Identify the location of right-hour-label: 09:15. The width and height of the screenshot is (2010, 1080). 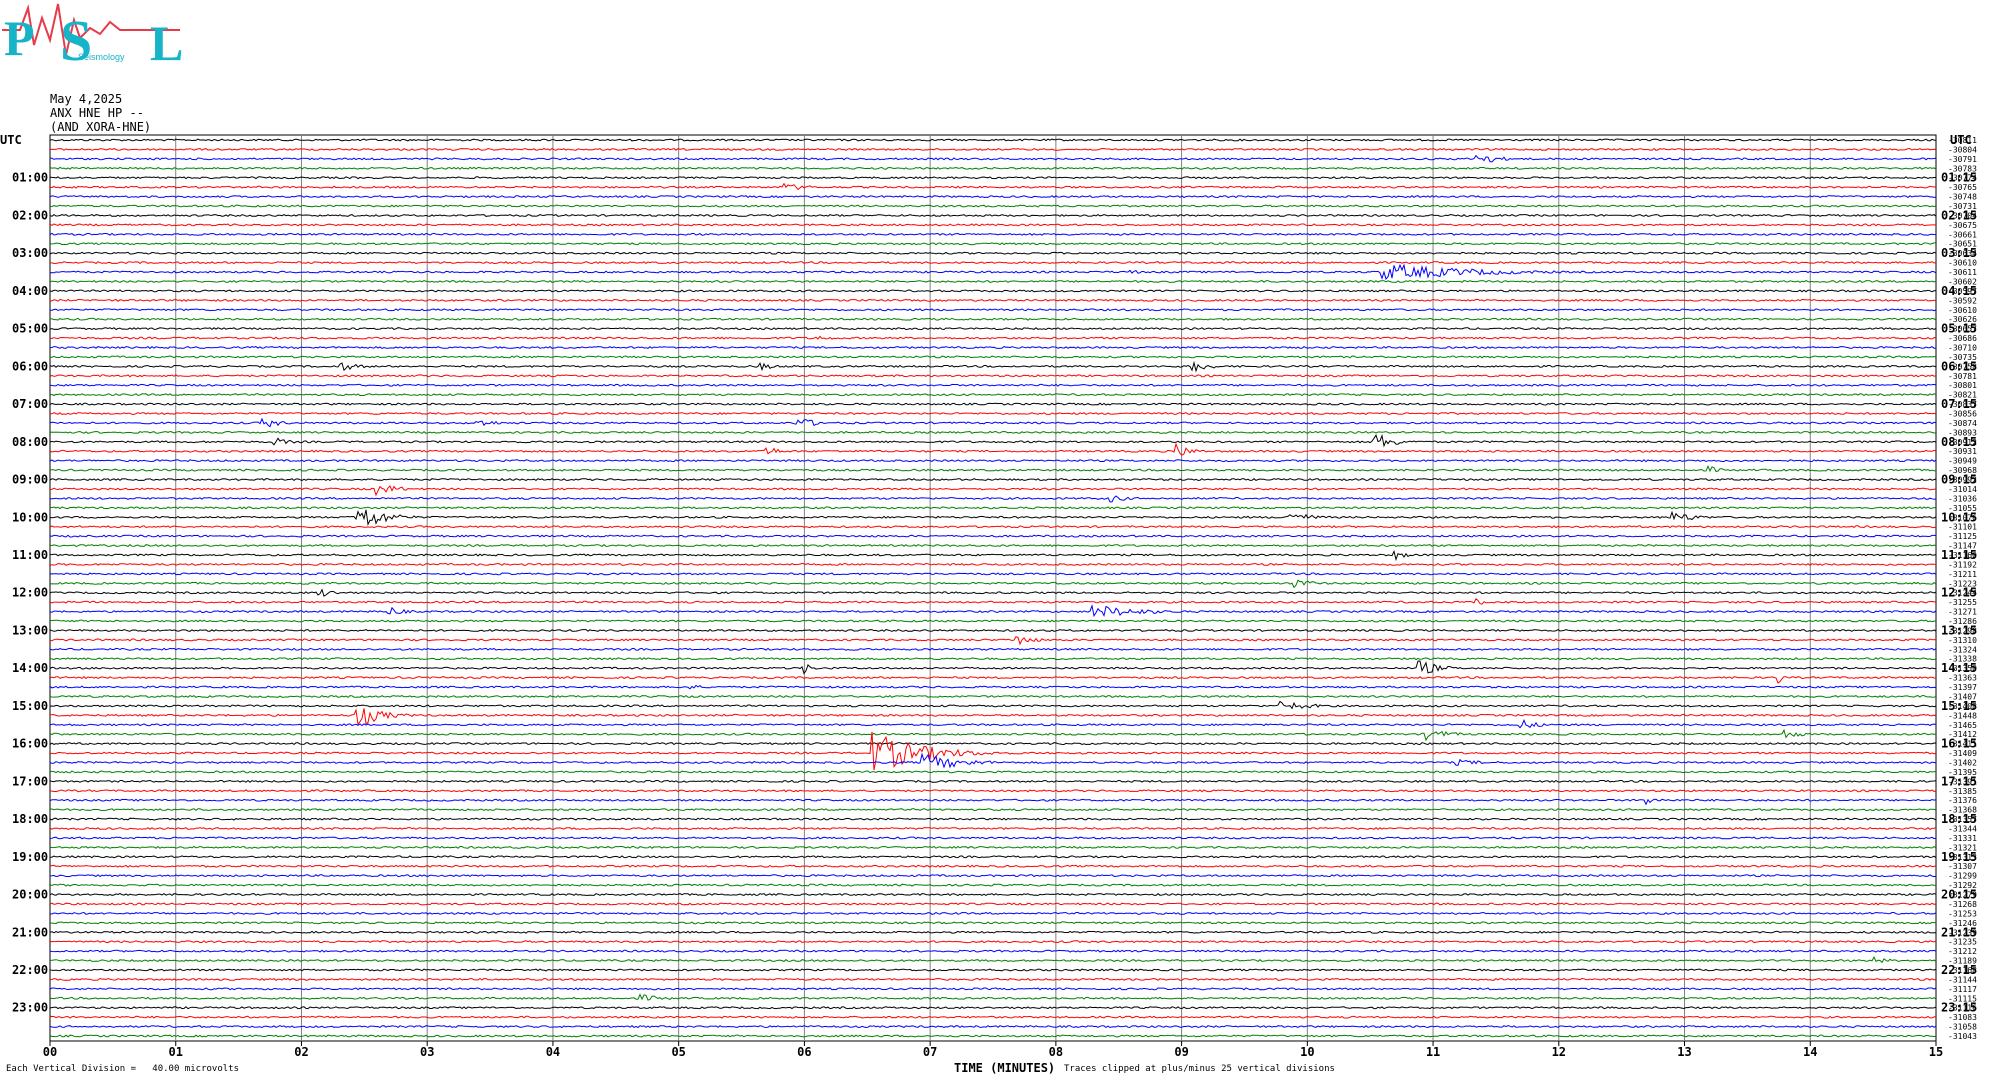
(1959, 480).